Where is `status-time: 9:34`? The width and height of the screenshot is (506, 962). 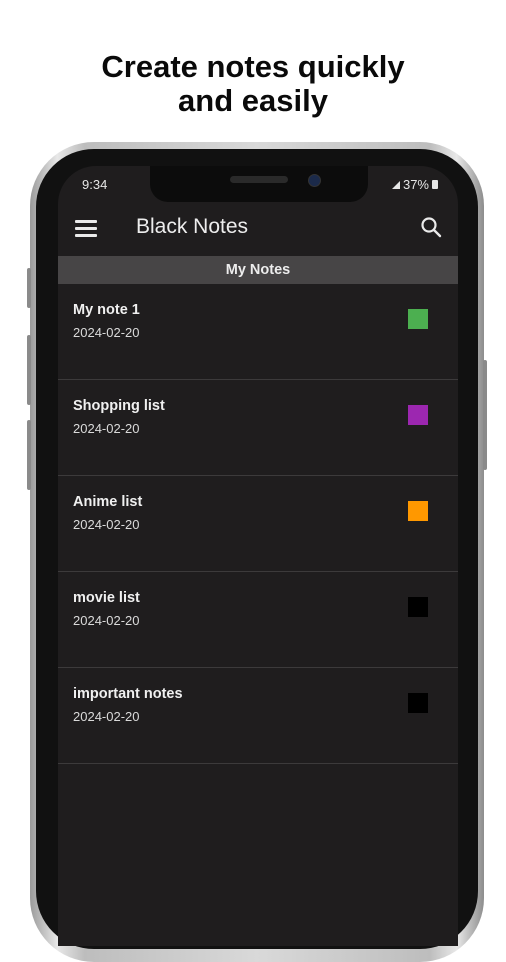 status-time: 9:34 is located at coordinates (95, 184).